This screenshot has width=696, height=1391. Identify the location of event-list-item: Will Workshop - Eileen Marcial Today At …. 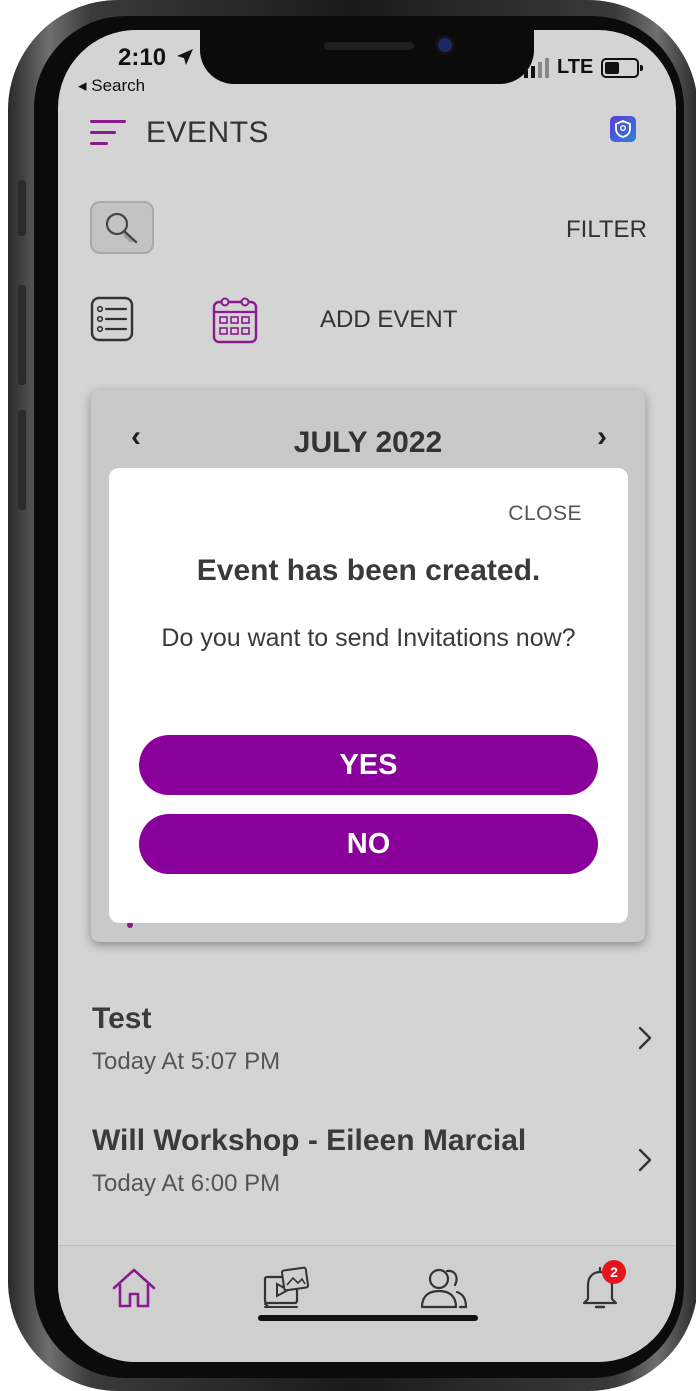
(372, 1170).